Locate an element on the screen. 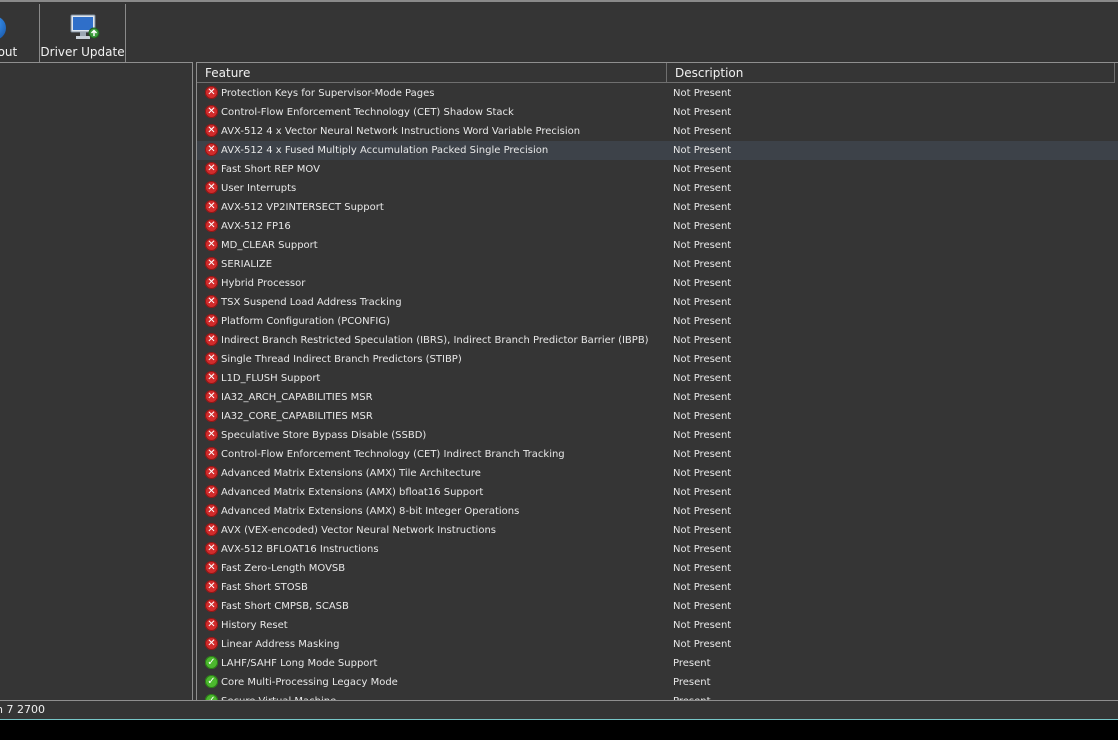 The image size is (1118, 740). table-row: ✕ IA32_CORE_CAPABILITIES MSR Not Present is located at coordinates (657, 416).